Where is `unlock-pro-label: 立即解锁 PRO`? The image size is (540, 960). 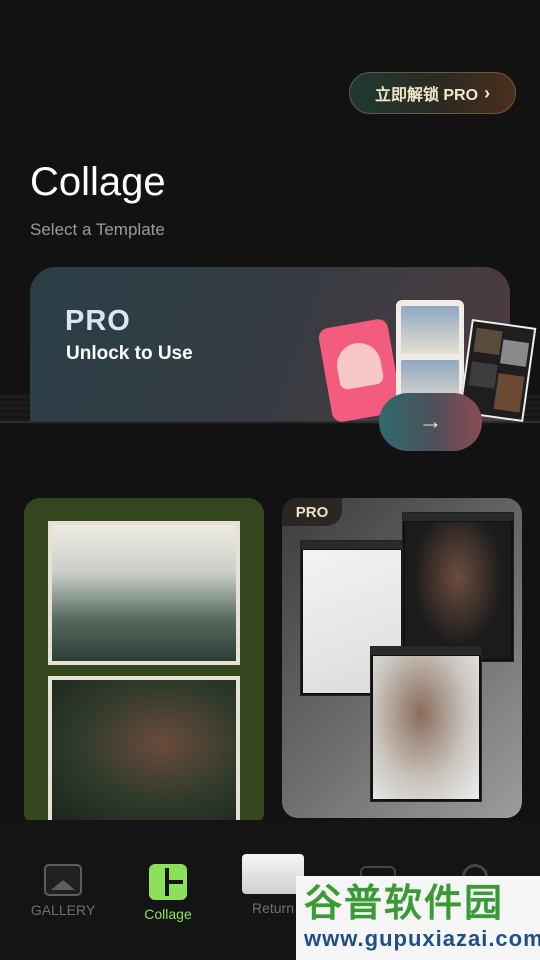 unlock-pro-label: 立即解锁 PRO is located at coordinates (426, 95).